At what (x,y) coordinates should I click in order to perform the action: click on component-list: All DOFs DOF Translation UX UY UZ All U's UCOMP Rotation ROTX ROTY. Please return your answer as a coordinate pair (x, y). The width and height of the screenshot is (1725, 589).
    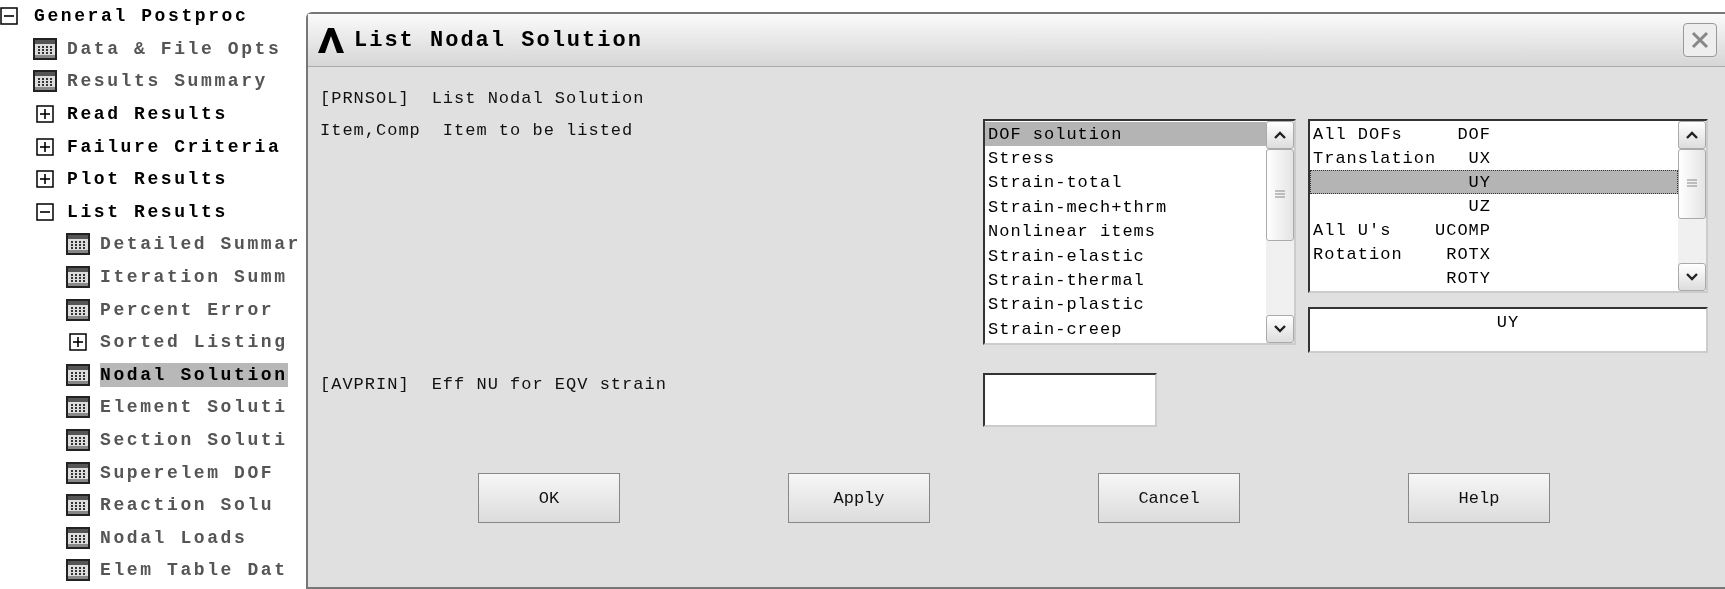
    Looking at the image, I should click on (1508, 206).